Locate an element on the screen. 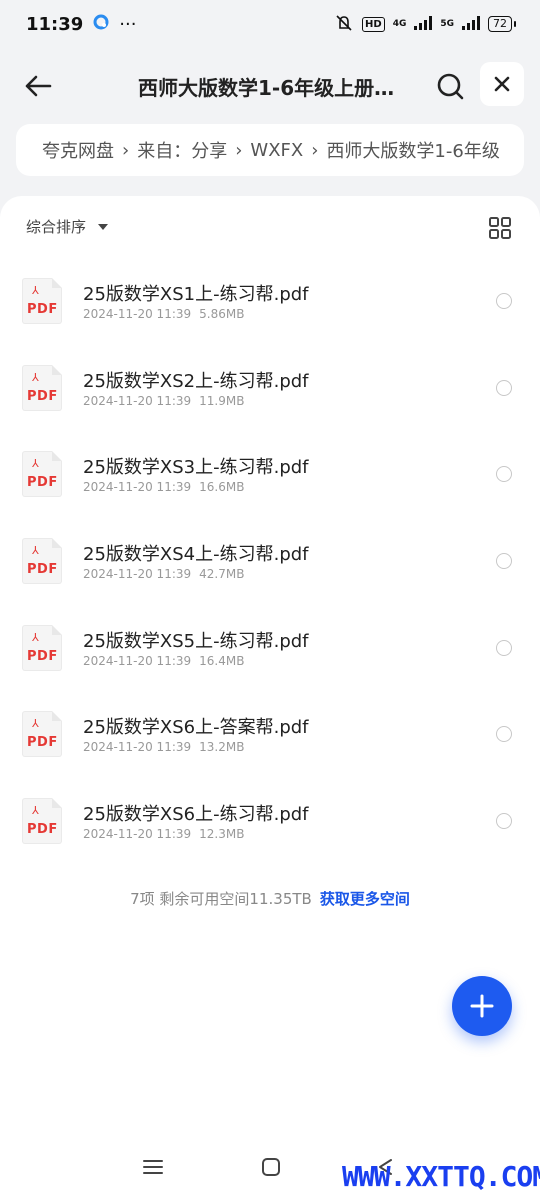 The image size is (540, 1200). get-more-space-link: 获取更多空间 is located at coordinates (365, 899).